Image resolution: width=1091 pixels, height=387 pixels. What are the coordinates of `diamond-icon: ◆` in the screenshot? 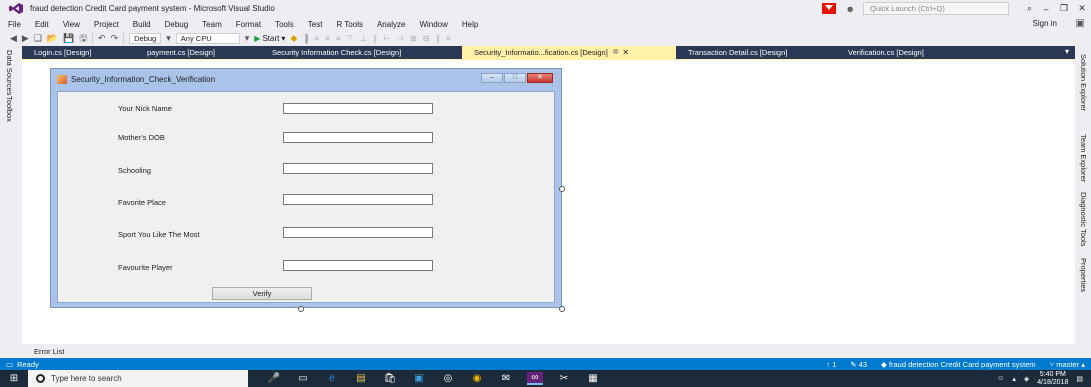 It's located at (884, 364).